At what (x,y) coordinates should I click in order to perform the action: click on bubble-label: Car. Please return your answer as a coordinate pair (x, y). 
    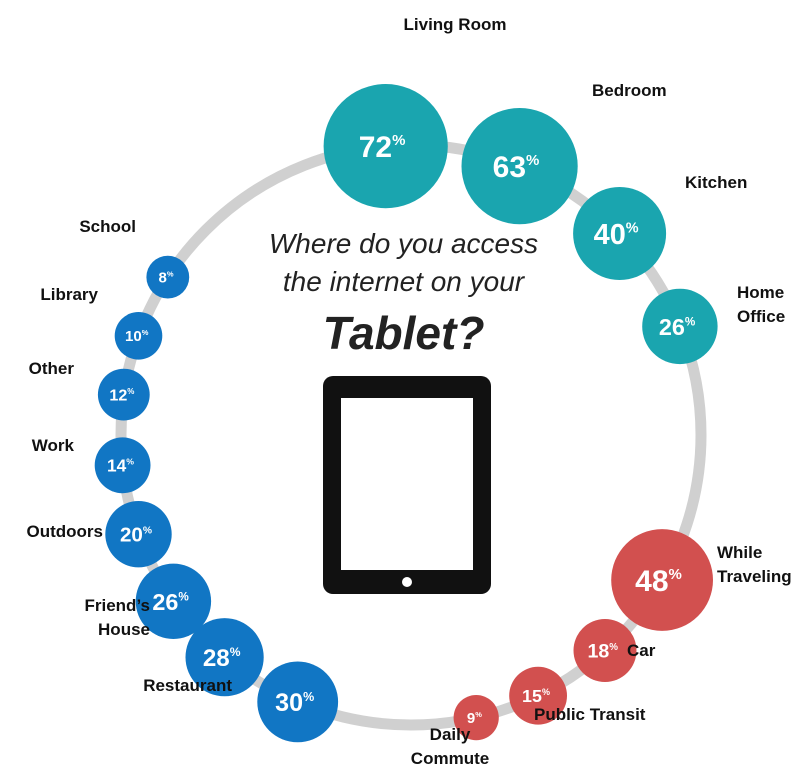
    Looking at the image, I should click on (641, 650).